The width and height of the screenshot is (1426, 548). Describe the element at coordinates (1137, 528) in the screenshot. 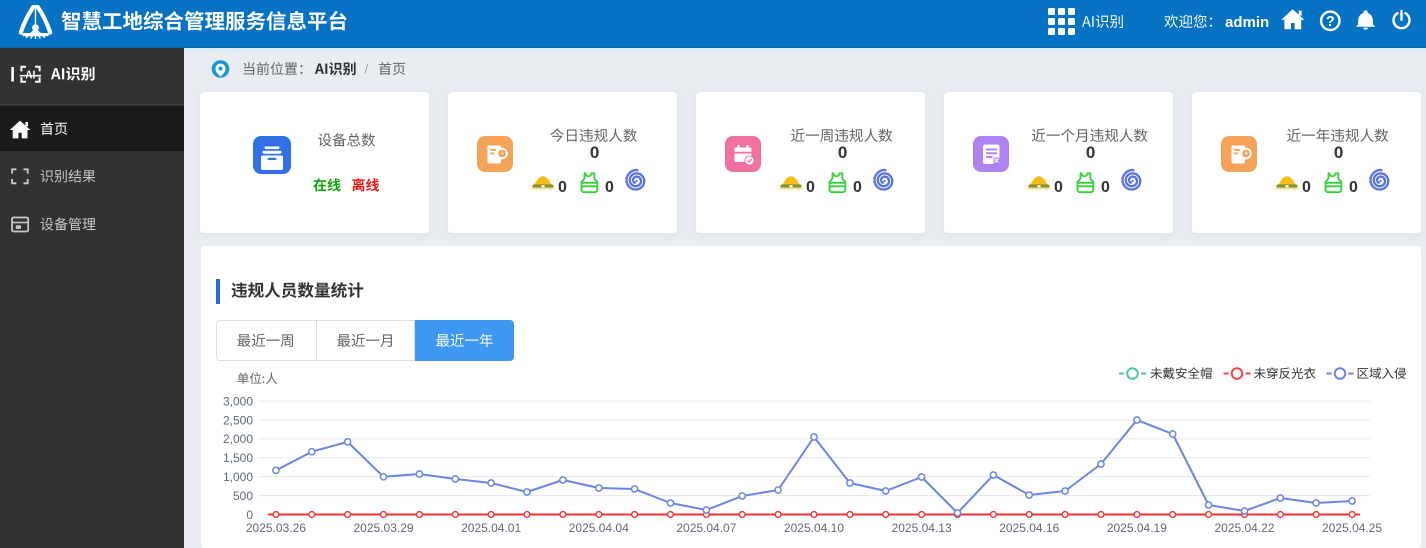

I see `svg-text: 2025.04.19` at that location.